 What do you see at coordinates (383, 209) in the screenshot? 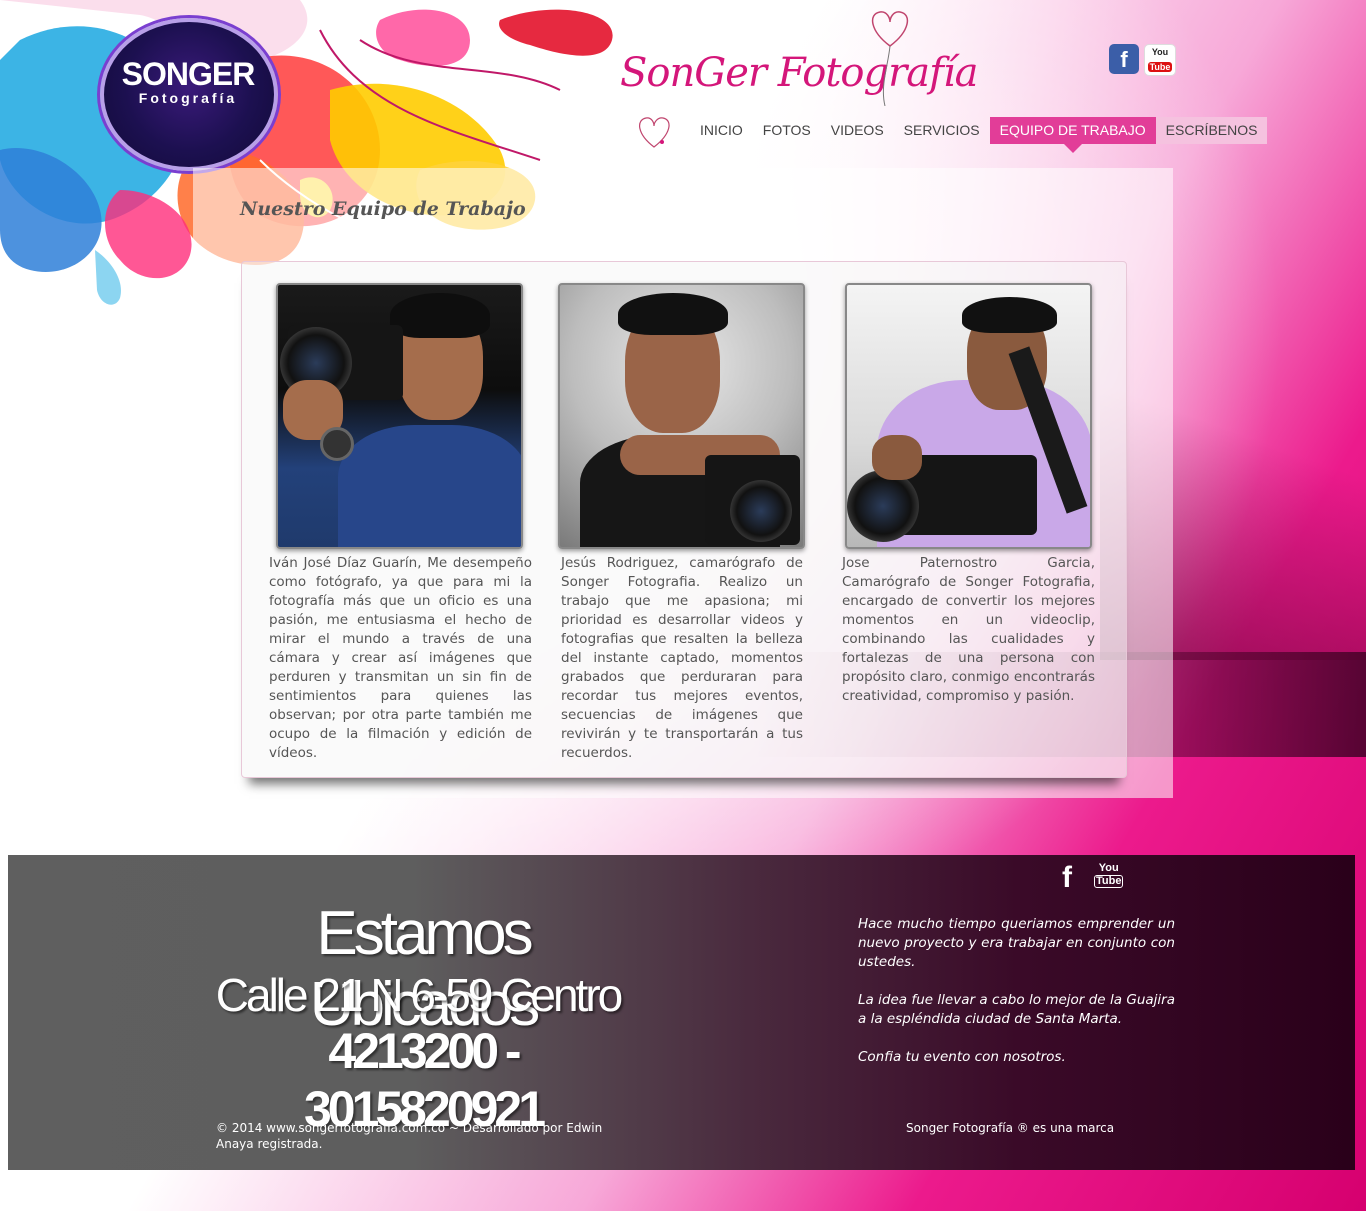
I see `page-title: Nuestro Equipo de Trabajo` at bounding box center [383, 209].